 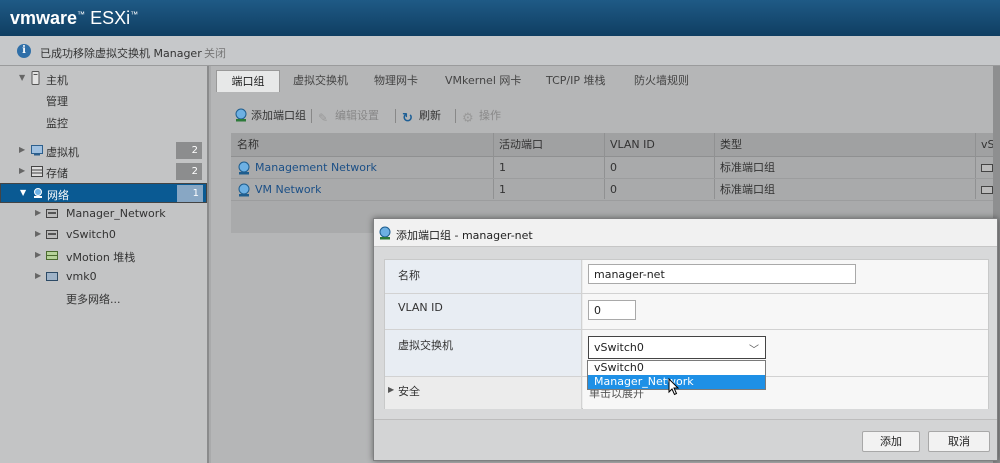 I want to click on edit-settings-button: ✎ 编辑设置, so click(x=348, y=116).